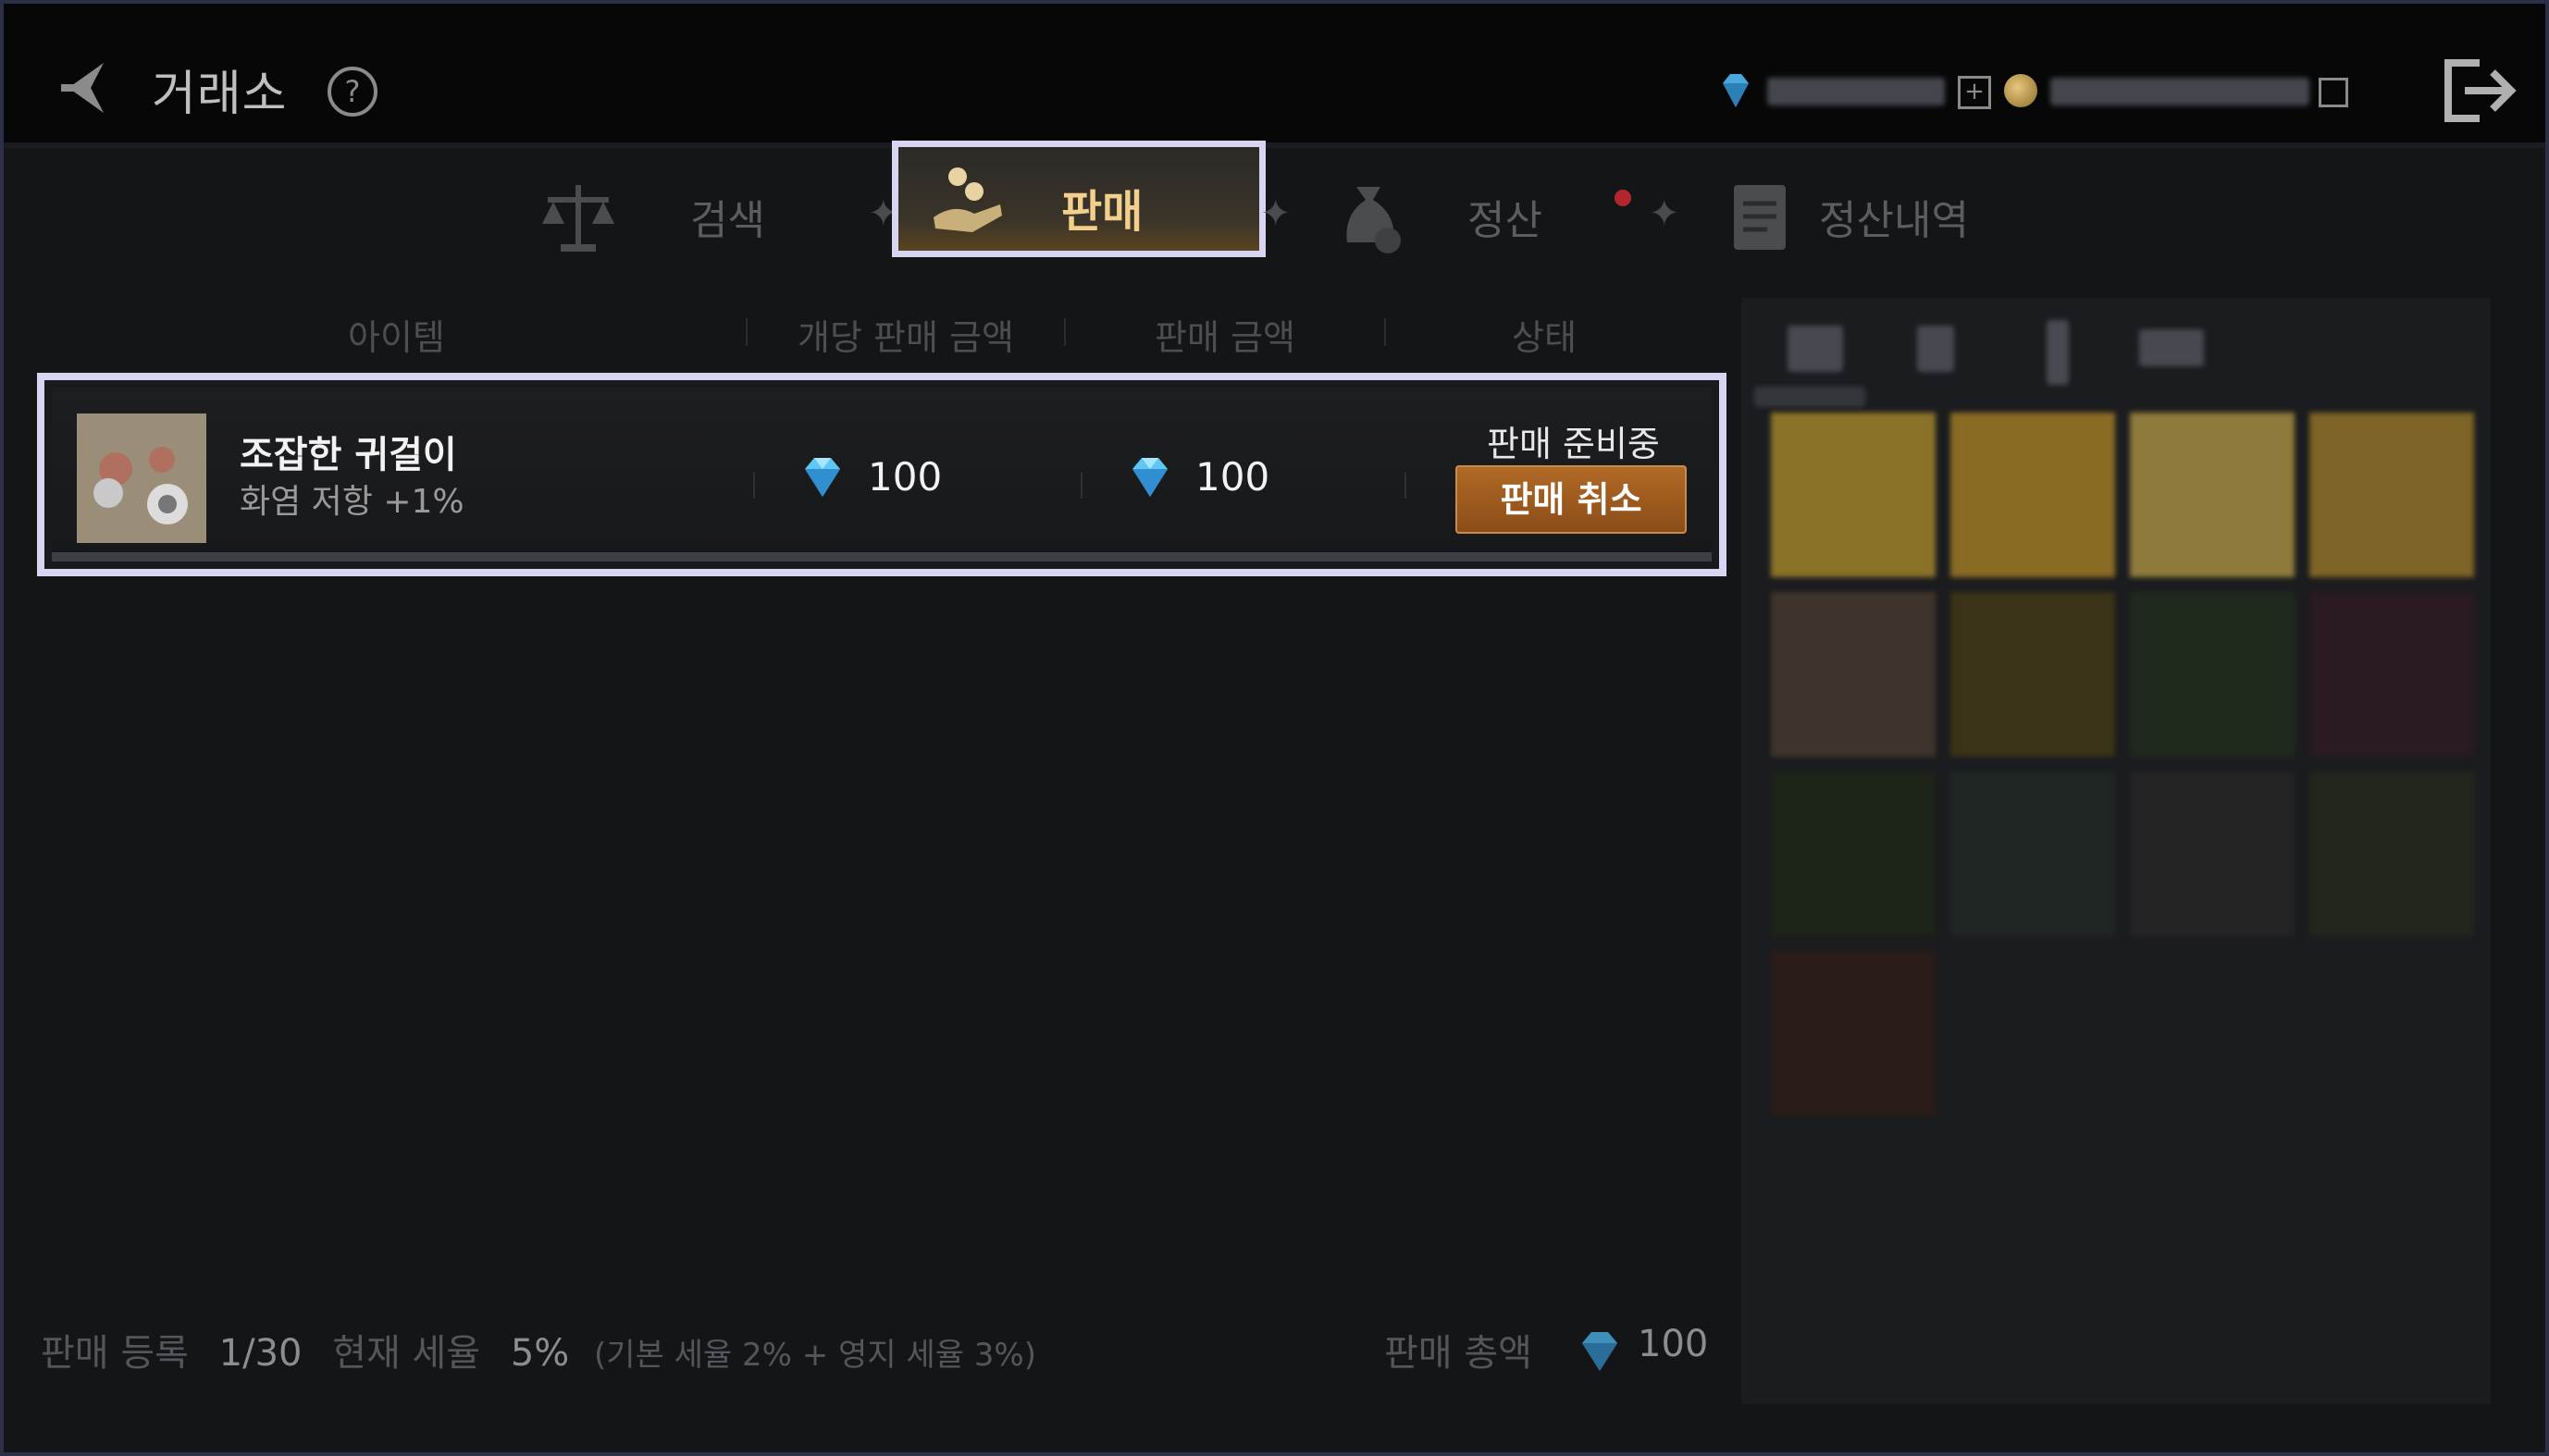  What do you see at coordinates (728, 220) in the screenshot?
I see `tab-search-label: 검색` at bounding box center [728, 220].